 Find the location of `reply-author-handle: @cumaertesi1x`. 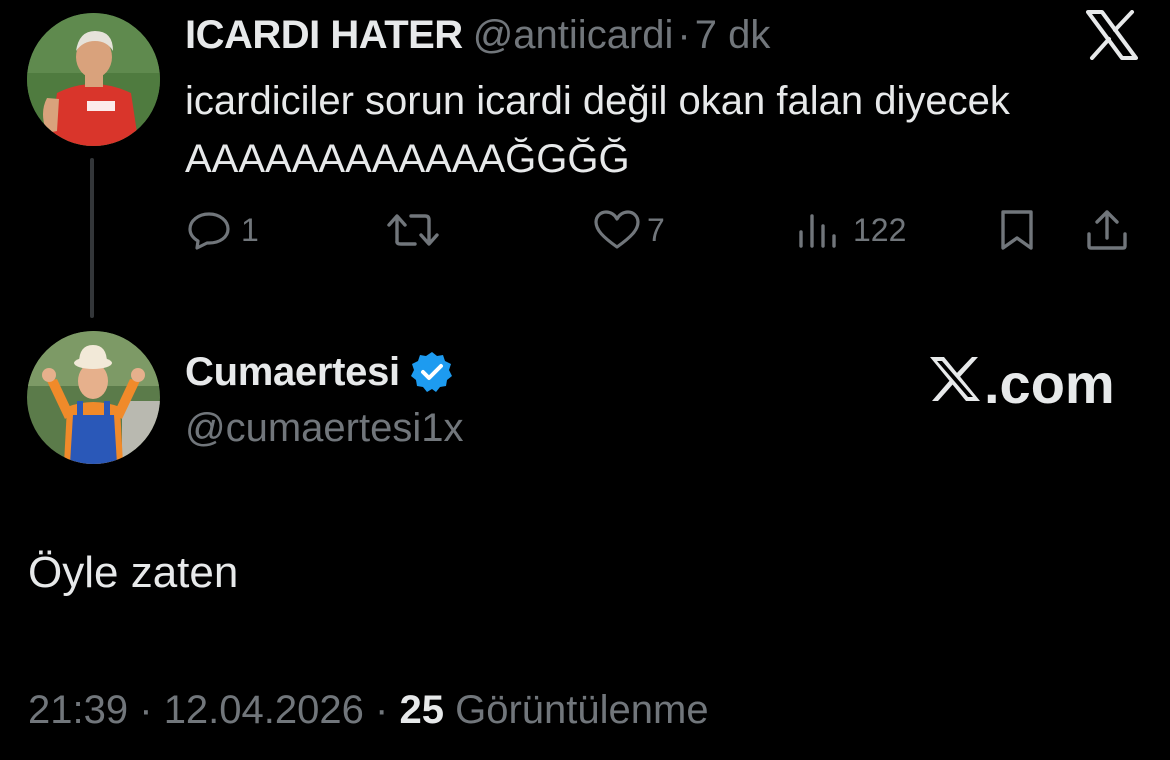

reply-author-handle: @cumaertesi1x is located at coordinates (324, 428).